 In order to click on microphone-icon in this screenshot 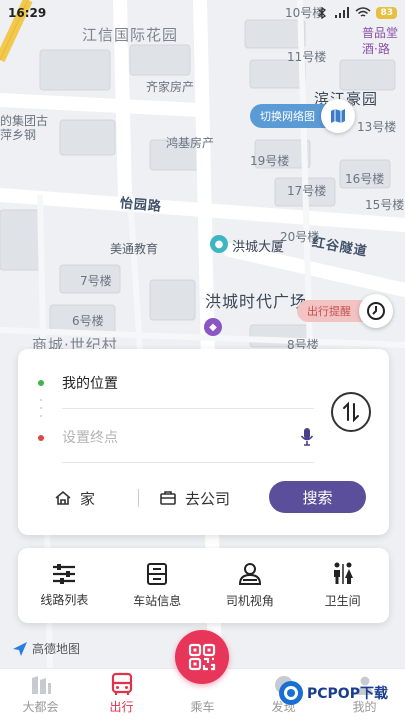, I will do `click(307, 437)`.